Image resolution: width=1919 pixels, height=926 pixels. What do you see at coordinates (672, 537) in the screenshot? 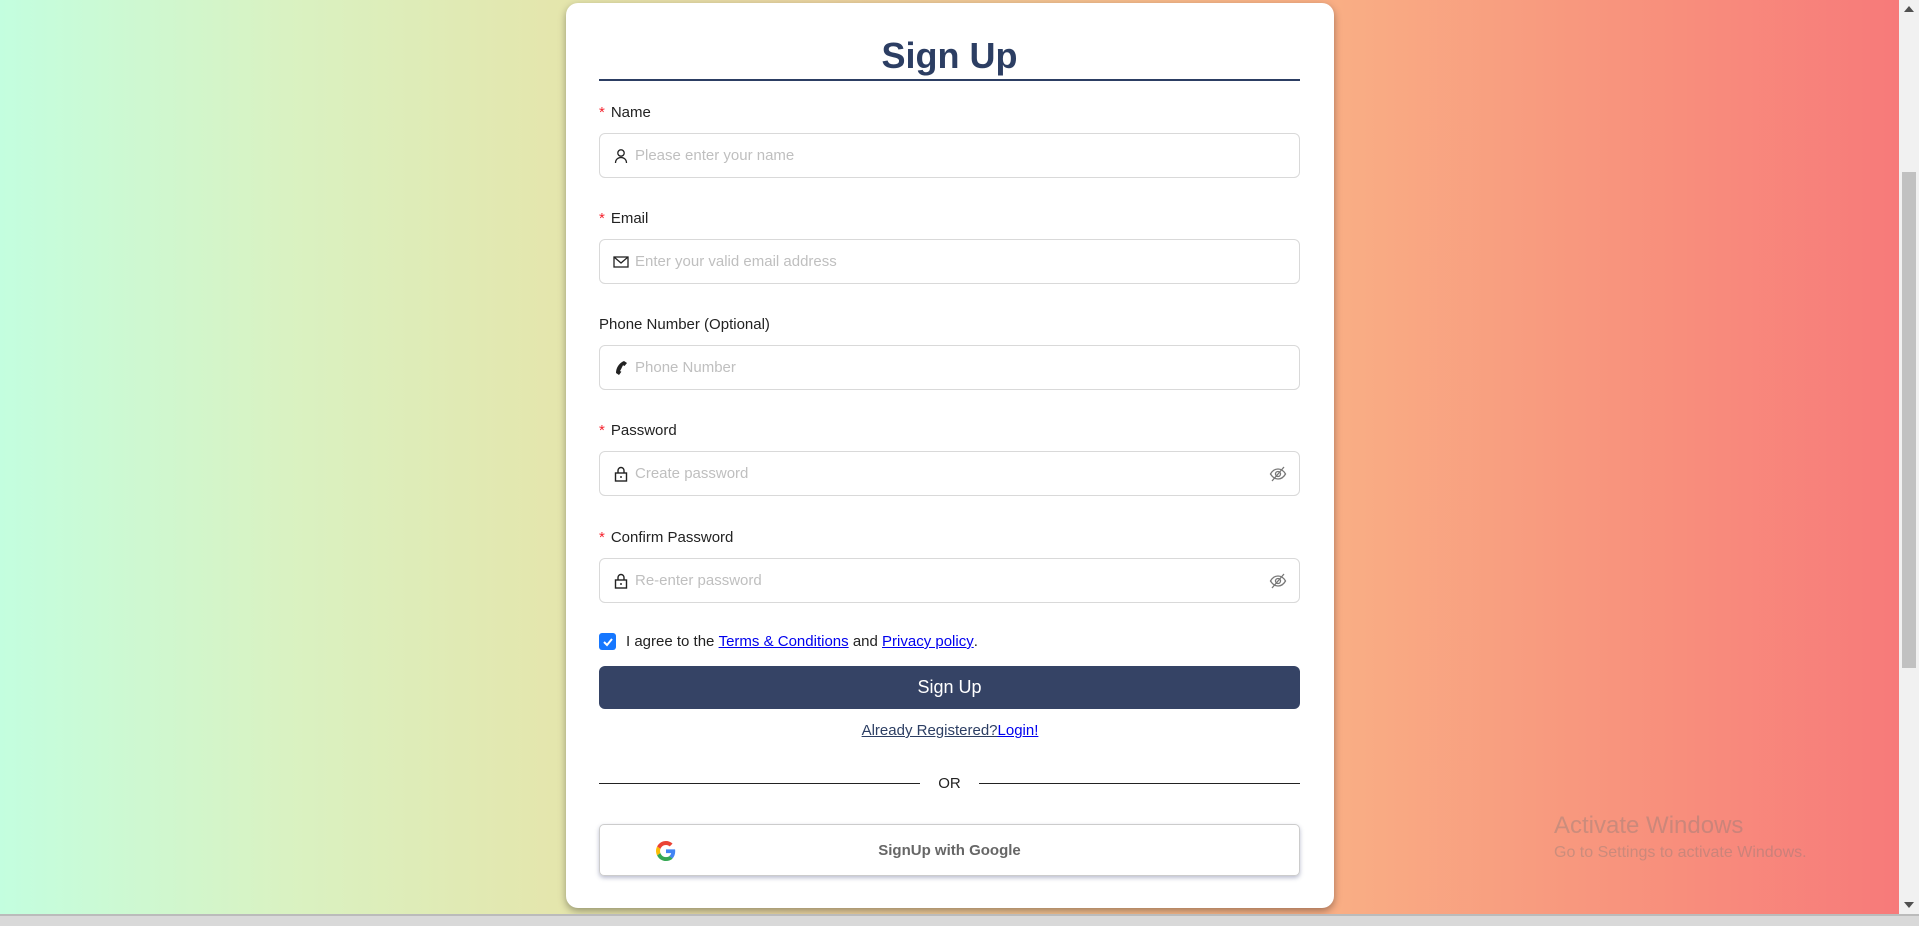
I see `label-text: Confirm Password` at bounding box center [672, 537].